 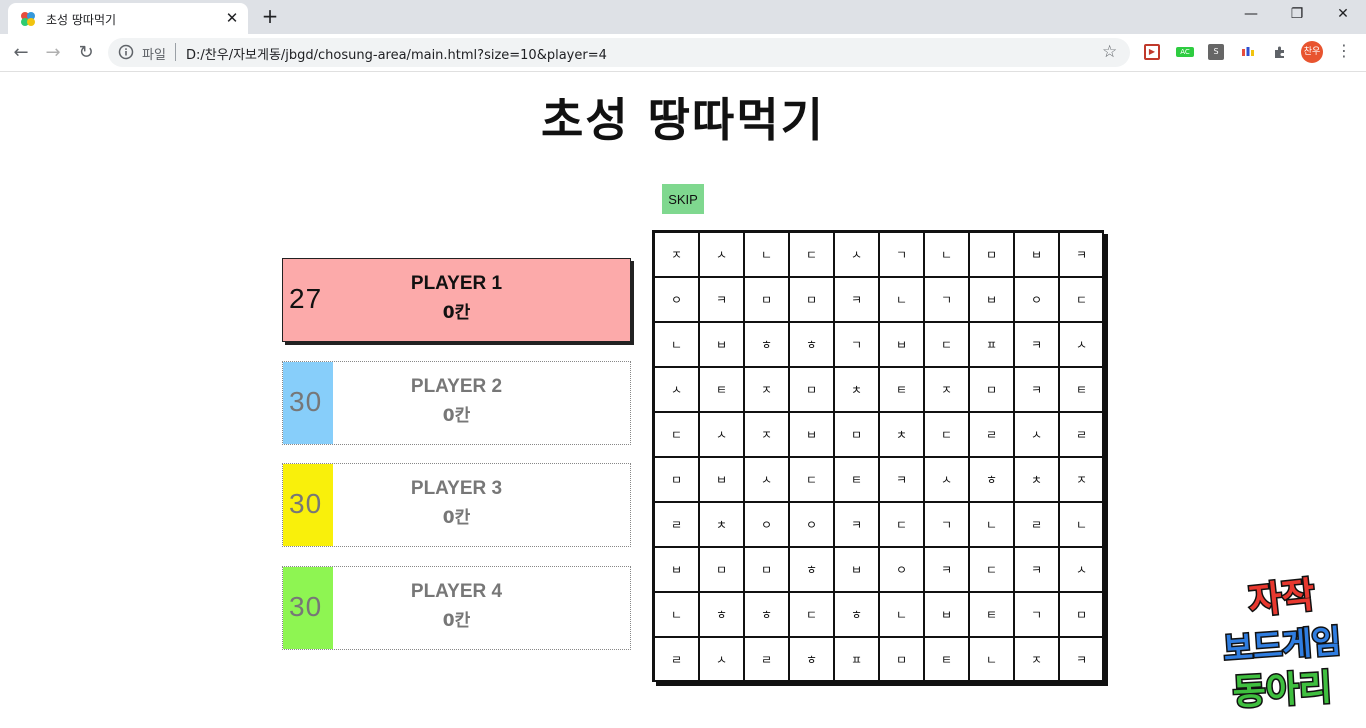 What do you see at coordinates (1185, 52) in the screenshot?
I see `ext-green-icon: AC` at bounding box center [1185, 52].